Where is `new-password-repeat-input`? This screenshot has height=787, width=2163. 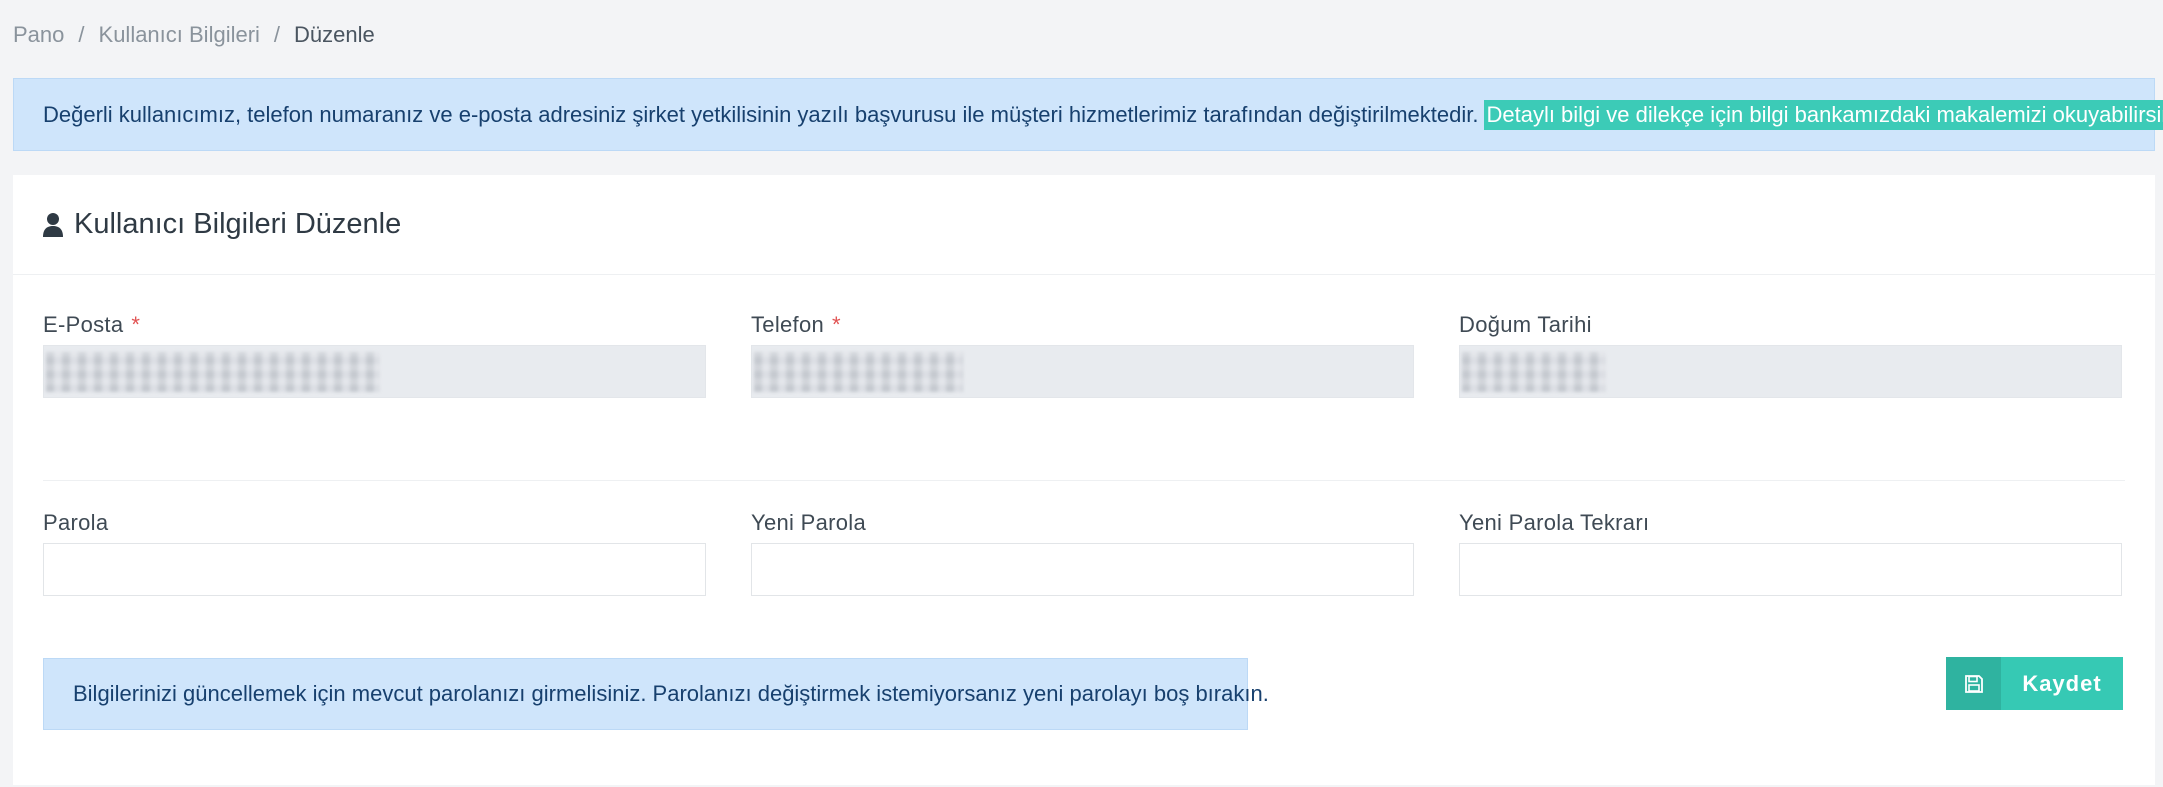 new-password-repeat-input is located at coordinates (1790, 569).